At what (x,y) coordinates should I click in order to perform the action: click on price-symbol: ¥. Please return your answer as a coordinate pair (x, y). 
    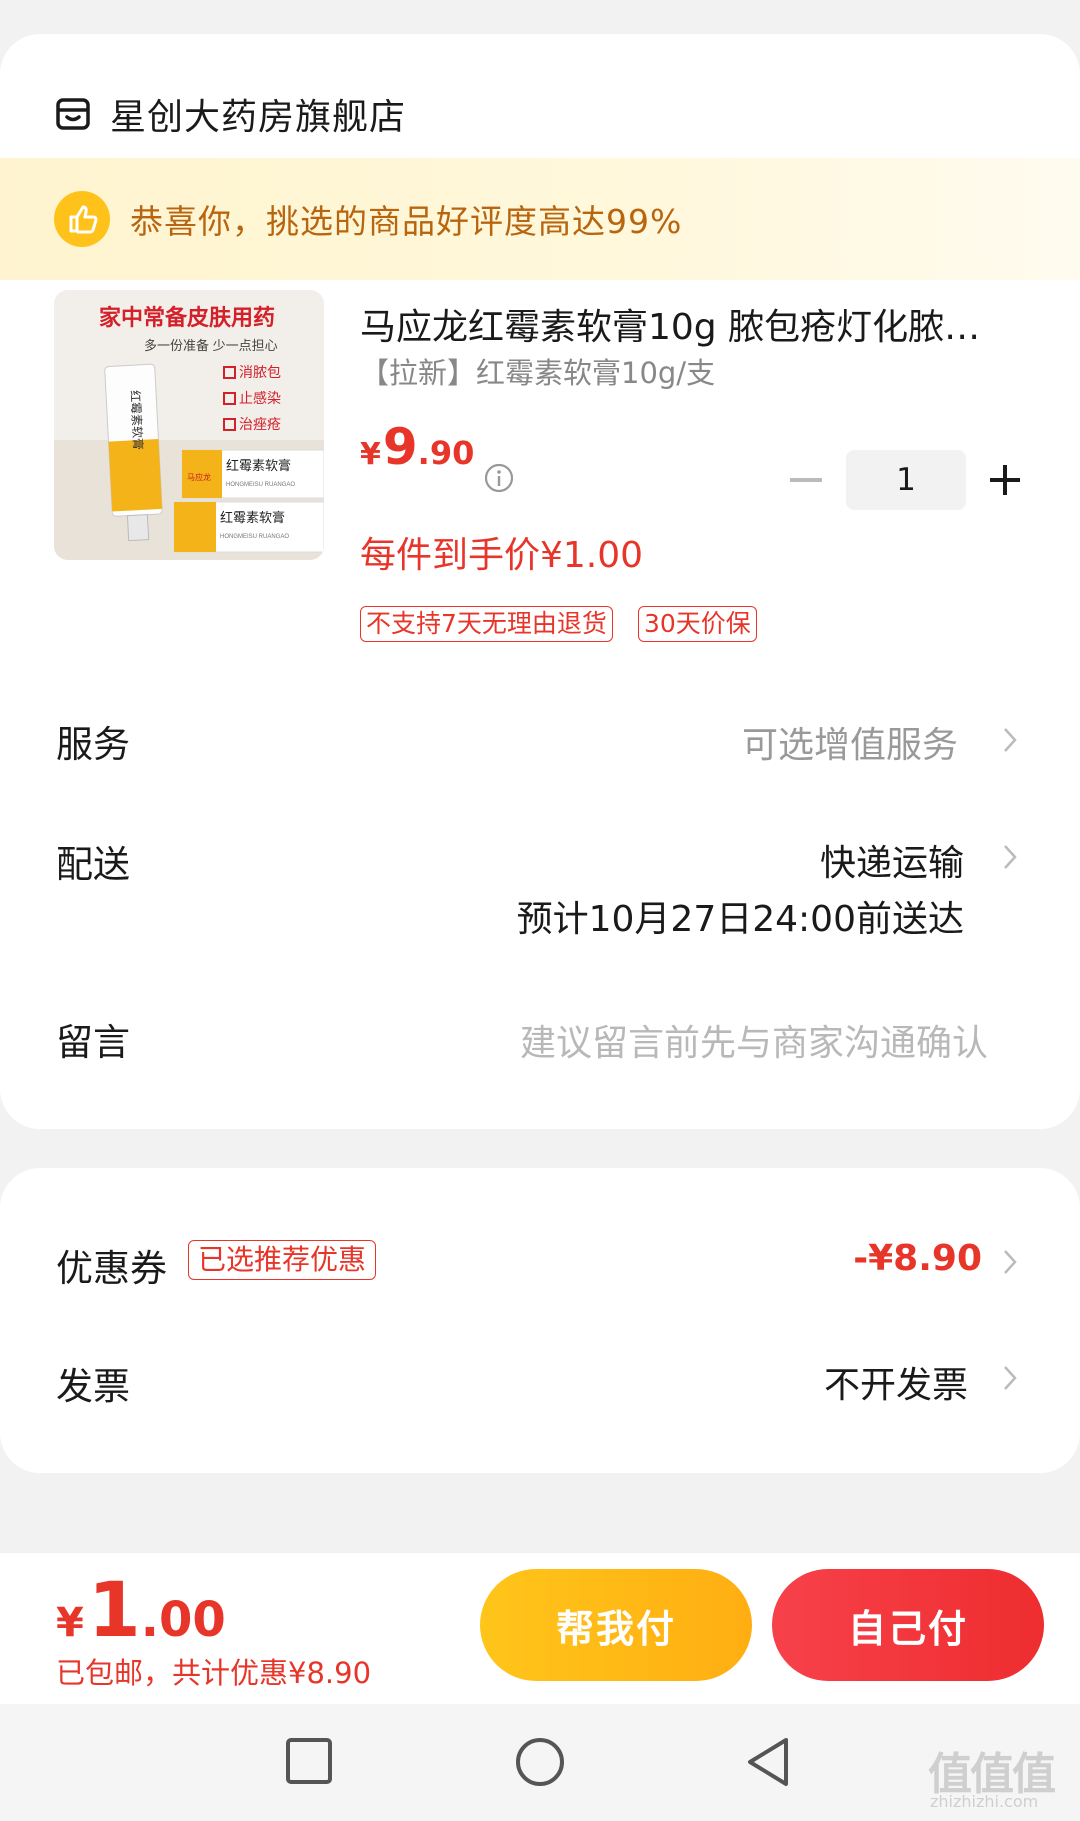
    Looking at the image, I should click on (370, 454).